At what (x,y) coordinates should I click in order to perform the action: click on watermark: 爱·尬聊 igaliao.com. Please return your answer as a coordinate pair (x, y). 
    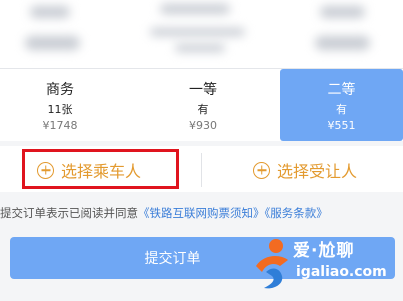
    Looking at the image, I should click on (325, 266).